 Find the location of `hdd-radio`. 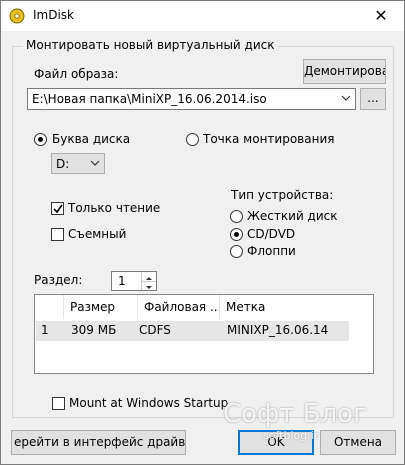

hdd-radio is located at coordinates (236, 216).